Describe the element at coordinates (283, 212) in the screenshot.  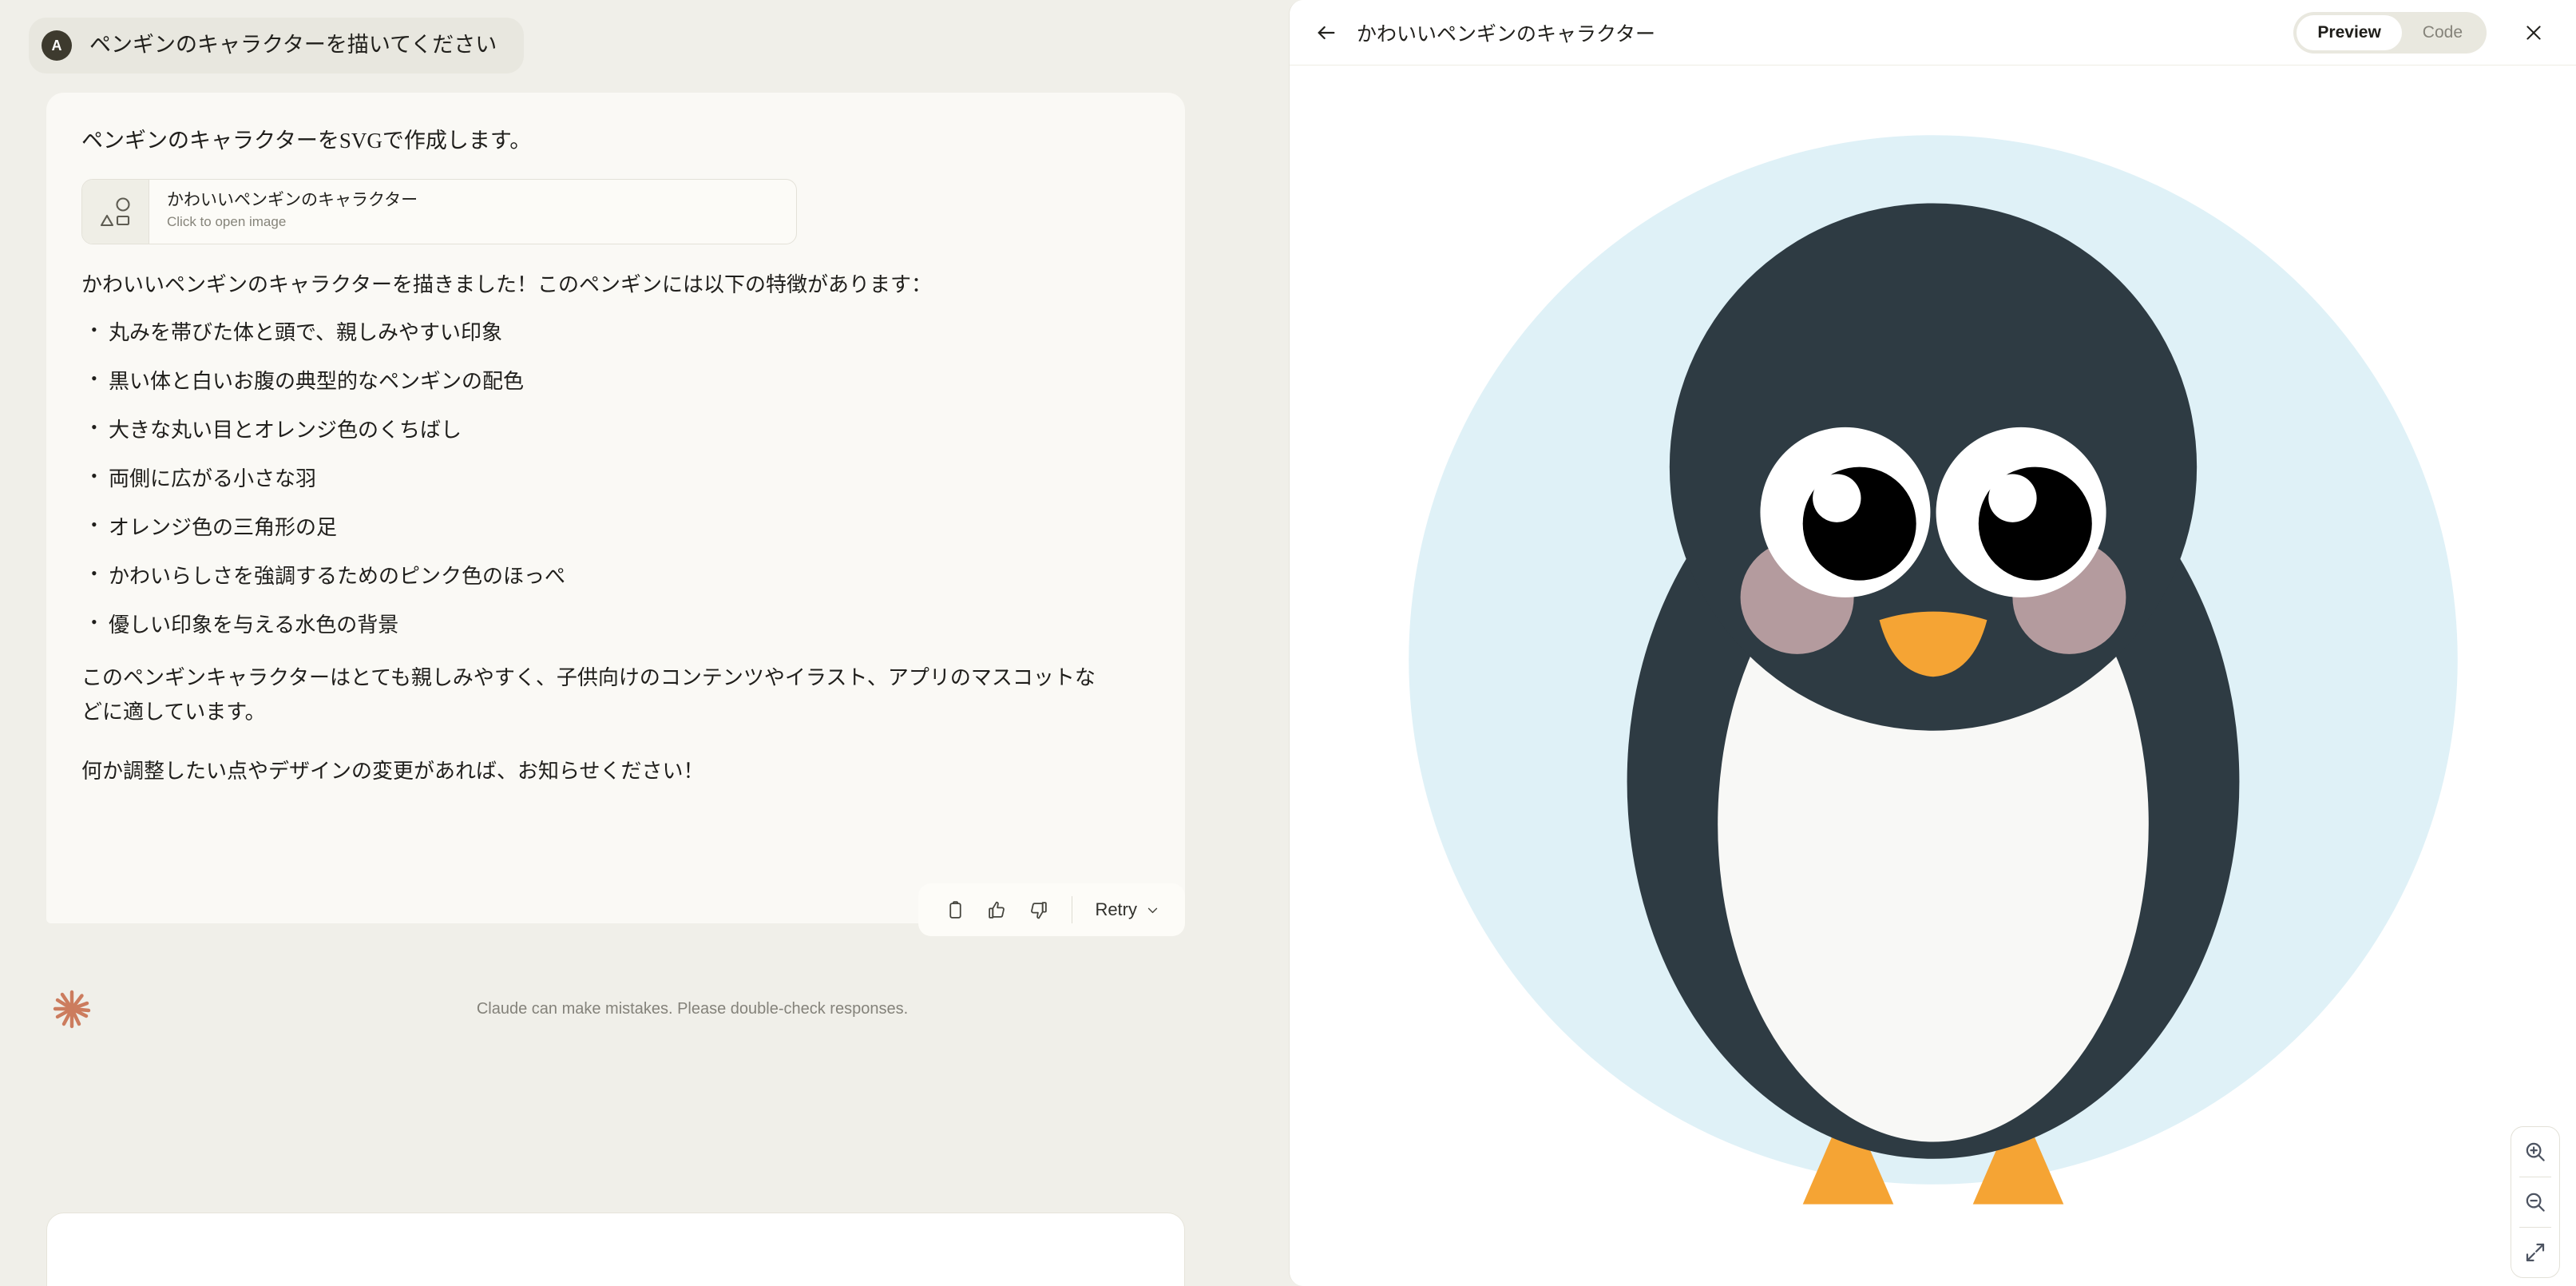
I see `artifact-chip-body: かわいいペンギンのキャラクター Click to open image` at that location.